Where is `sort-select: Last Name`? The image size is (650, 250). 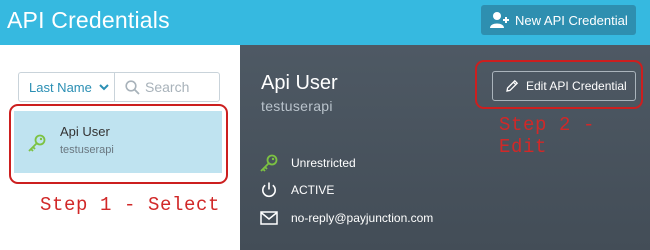
sort-select: Last Name is located at coordinates (66, 87).